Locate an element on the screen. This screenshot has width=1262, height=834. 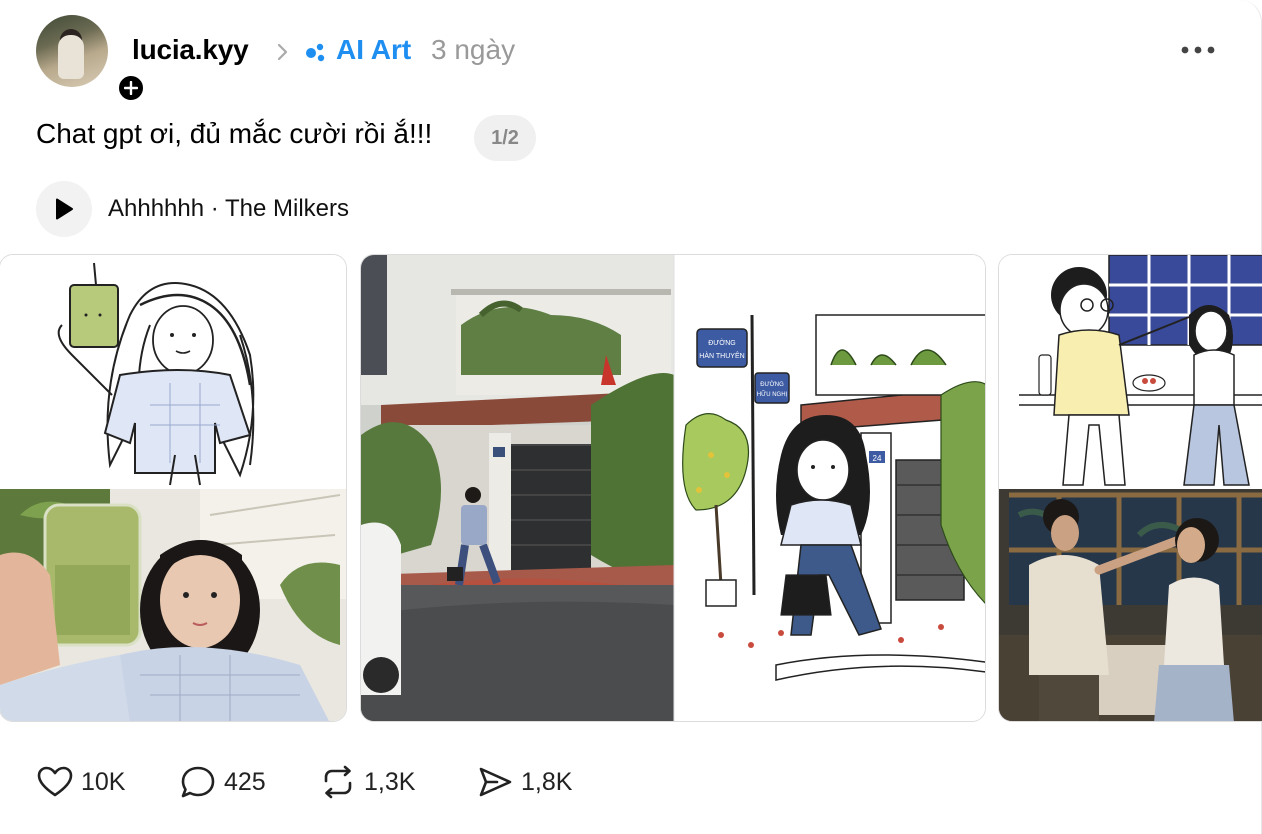
heart-icon is located at coordinates (55, 781).